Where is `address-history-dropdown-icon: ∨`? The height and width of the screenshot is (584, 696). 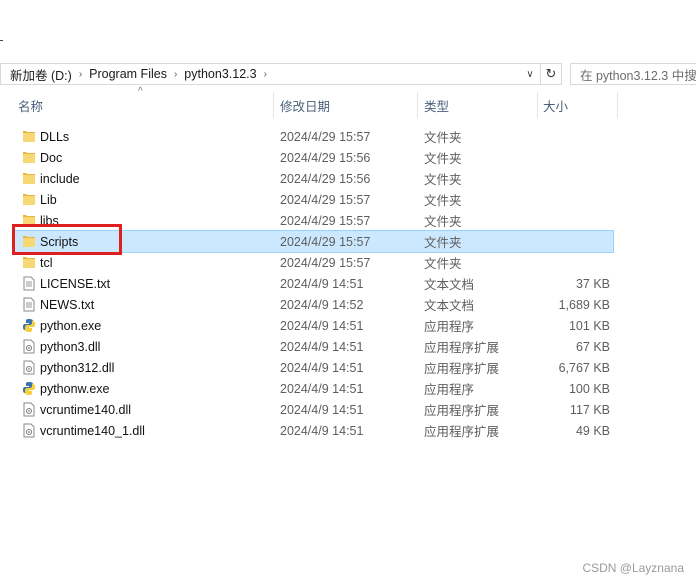
address-history-dropdown-icon: ∨ is located at coordinates (530, 74).